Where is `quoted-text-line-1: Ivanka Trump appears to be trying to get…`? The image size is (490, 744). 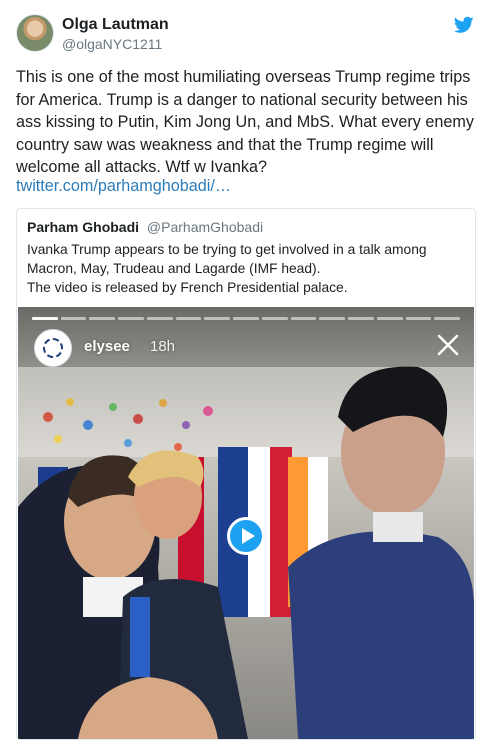 quoted-text-line-1: Ivanka Trump appears to be trying to get… is located at coordinates (227, 259).